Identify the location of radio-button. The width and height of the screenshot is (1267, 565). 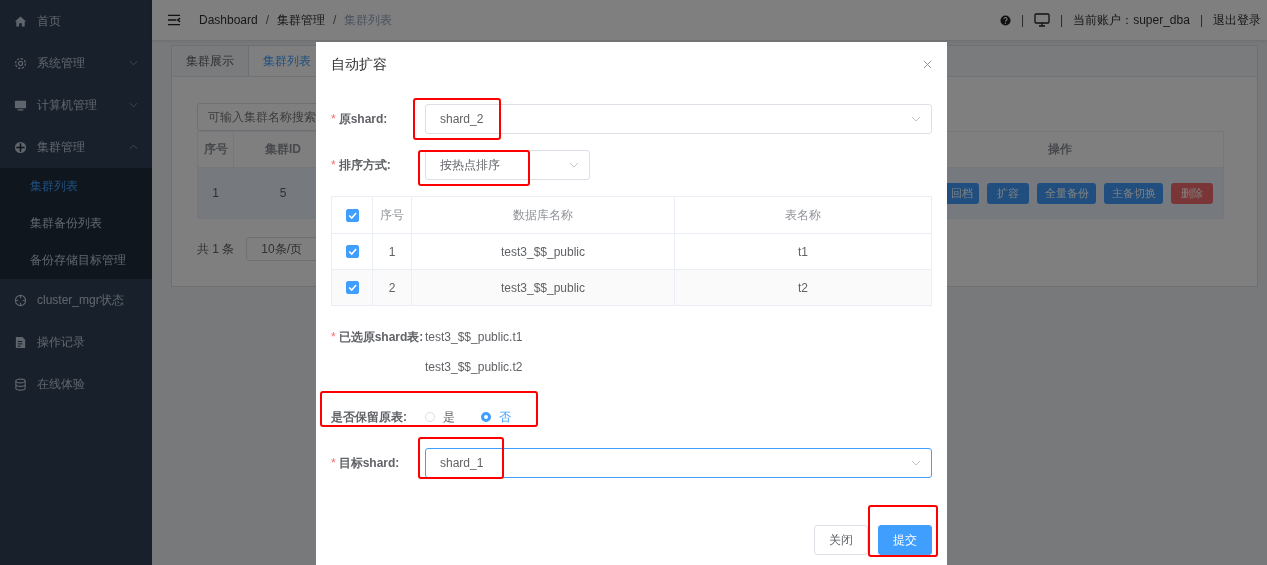
(486, 417).